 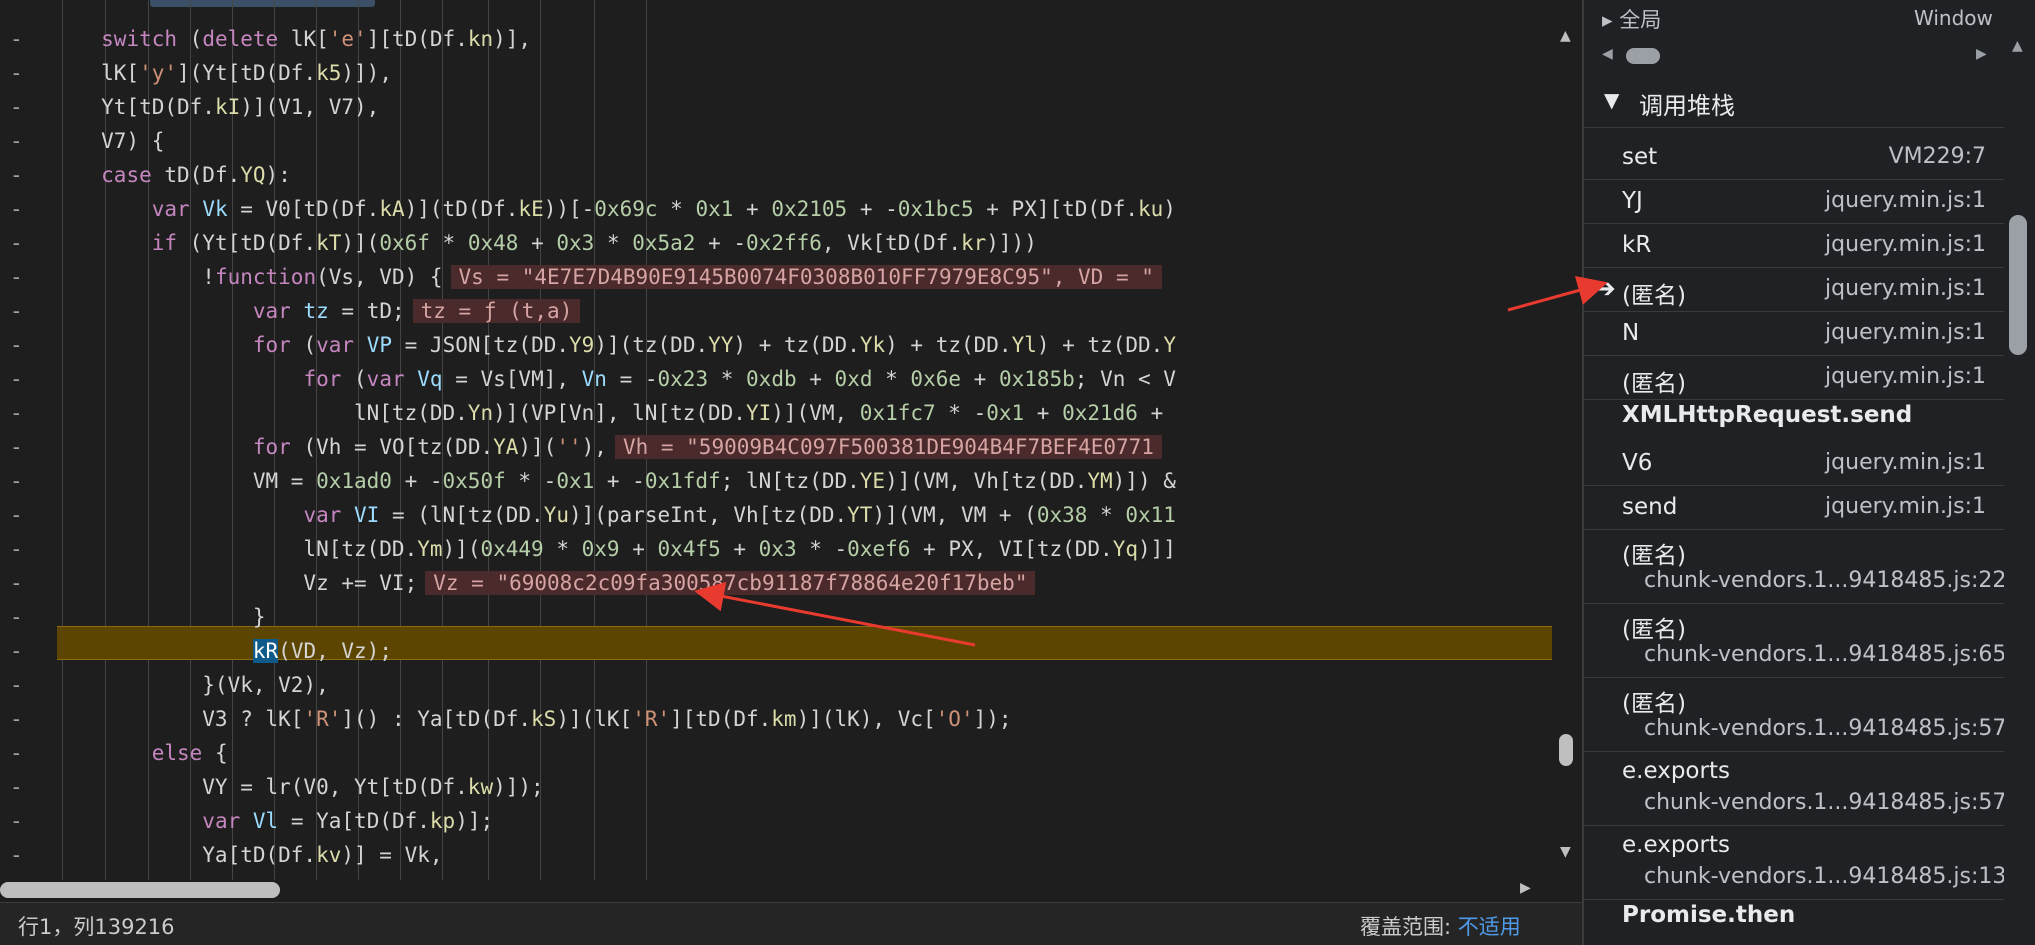 I want to click on editor-vertical-scroll-thumb, so click(x=1566, y=750).